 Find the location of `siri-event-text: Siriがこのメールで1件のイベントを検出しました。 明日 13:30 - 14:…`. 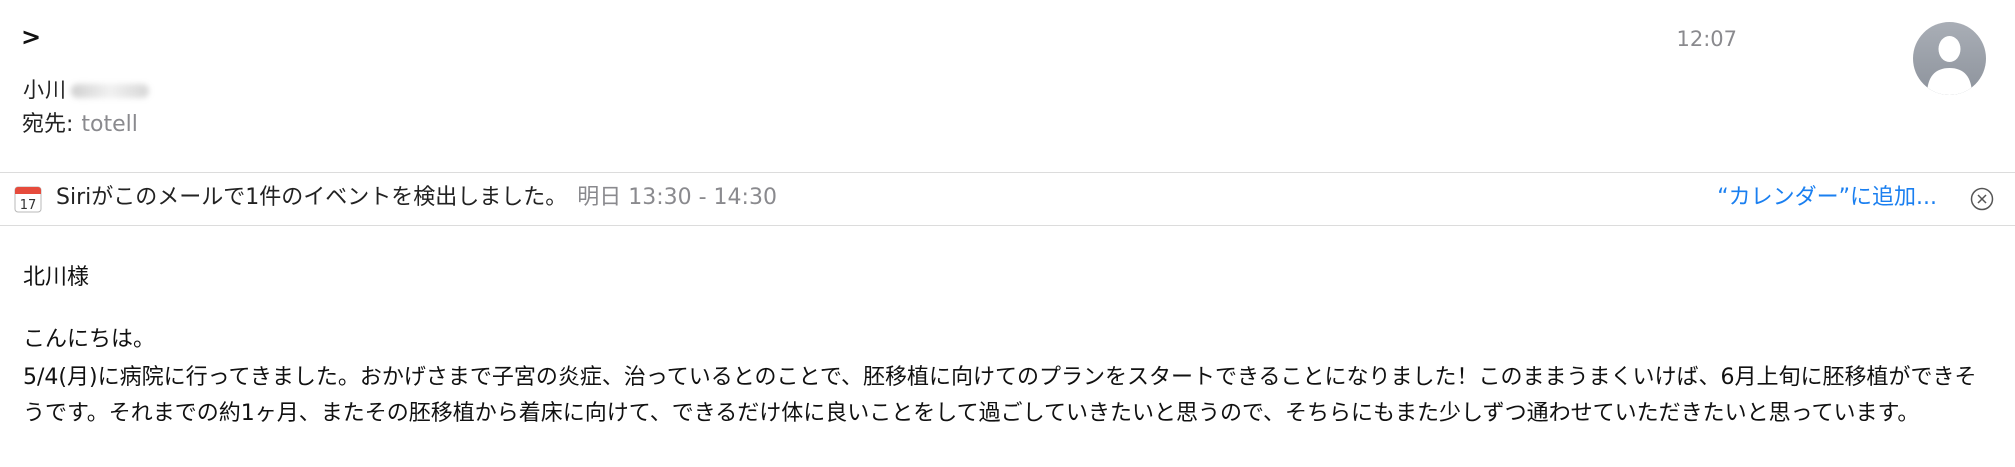

siri-event-text: Siriがこのメールで1件のイベントを検出しました。 明日 13:30 - 14:… is located at coordinates (416, 198).